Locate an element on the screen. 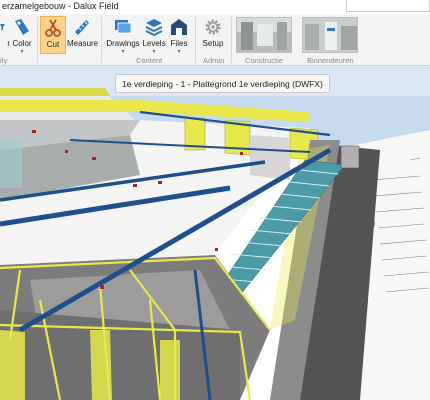 This screenshot has height=400, width=430. drawings-button: Drawings ▾ is located at coordinates (123, 35).